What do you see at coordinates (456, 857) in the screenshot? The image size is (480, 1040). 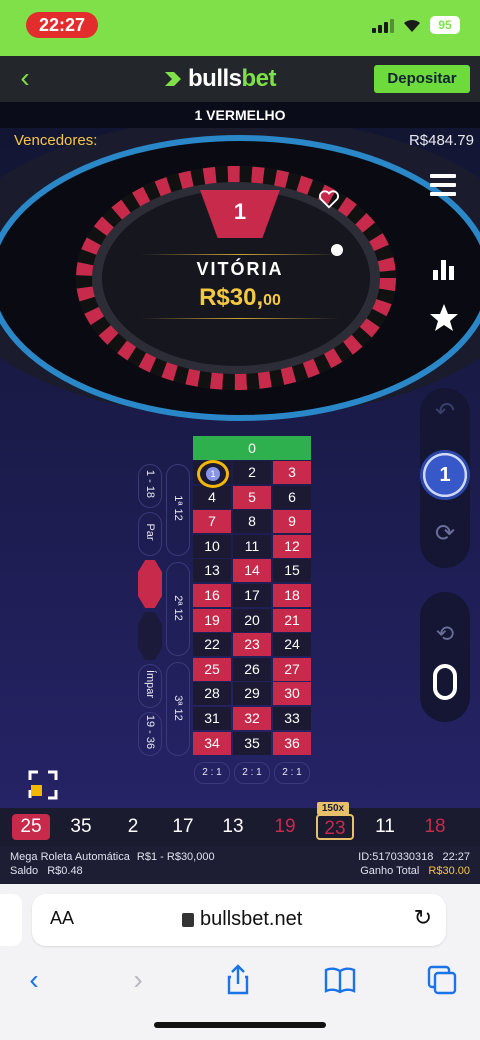 I see `round-time: 22:27` at bounding box center [456, 857].